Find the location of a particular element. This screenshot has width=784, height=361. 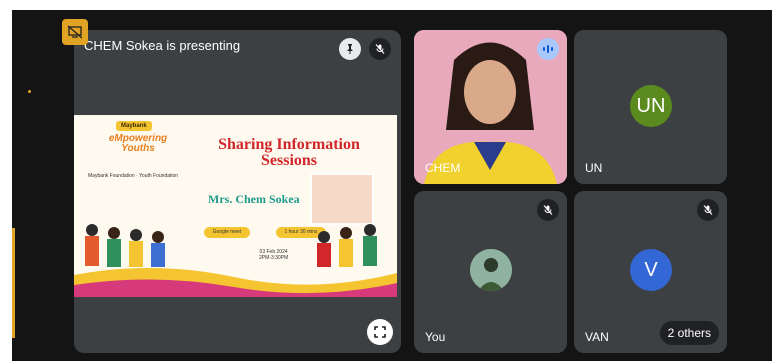

participant-tile-you: You is located at coordinates (490, 272).